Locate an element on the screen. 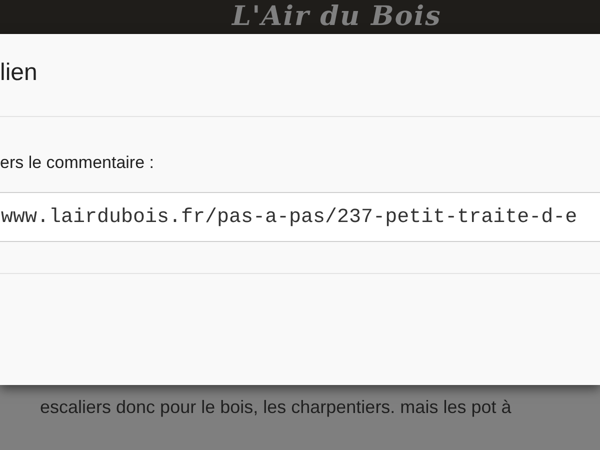  link-field: www.lairdubois.fr/pas-a-pas/237-petit-traite-d-e is located at coordinates (300, 217).